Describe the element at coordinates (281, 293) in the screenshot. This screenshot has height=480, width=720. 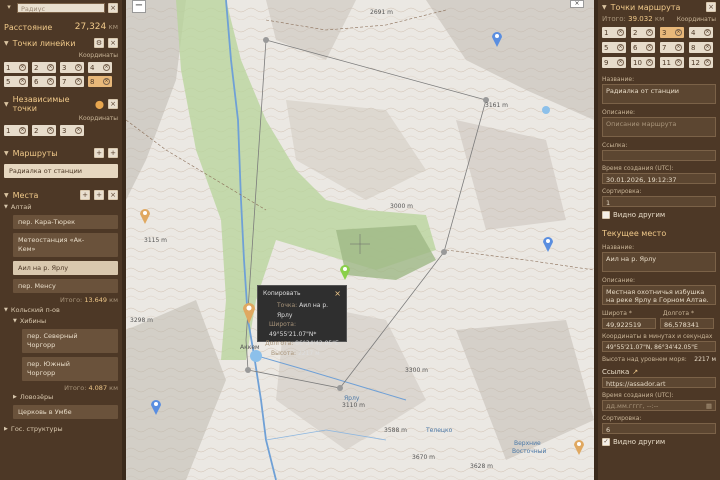
I see `copy-button: Копировать` at that location.